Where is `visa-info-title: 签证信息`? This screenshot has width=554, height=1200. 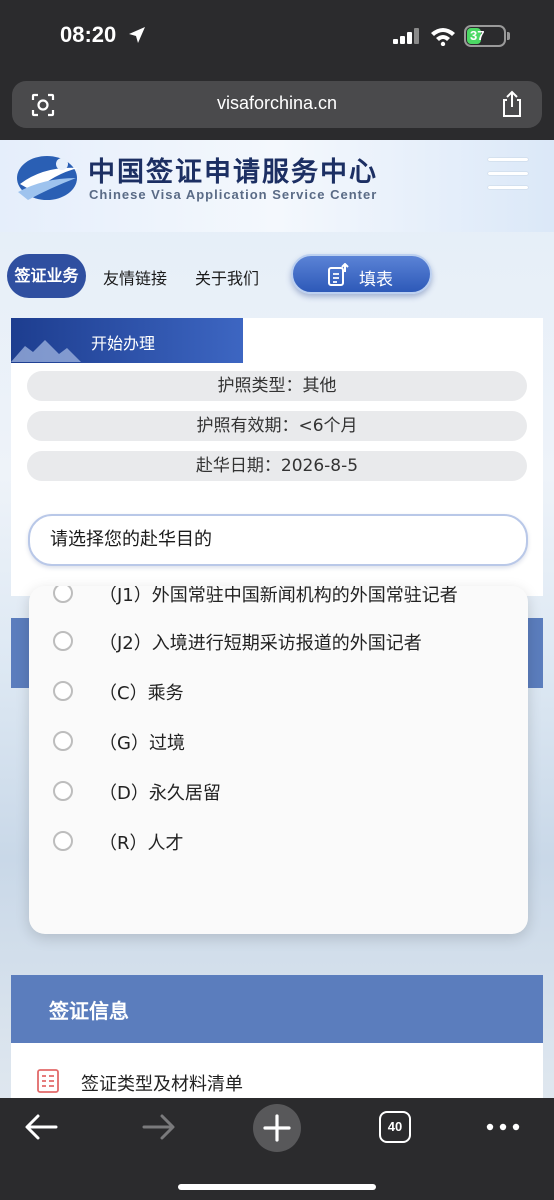
visa-info-title: 签证信息 is located at coordinates (89, 1011).